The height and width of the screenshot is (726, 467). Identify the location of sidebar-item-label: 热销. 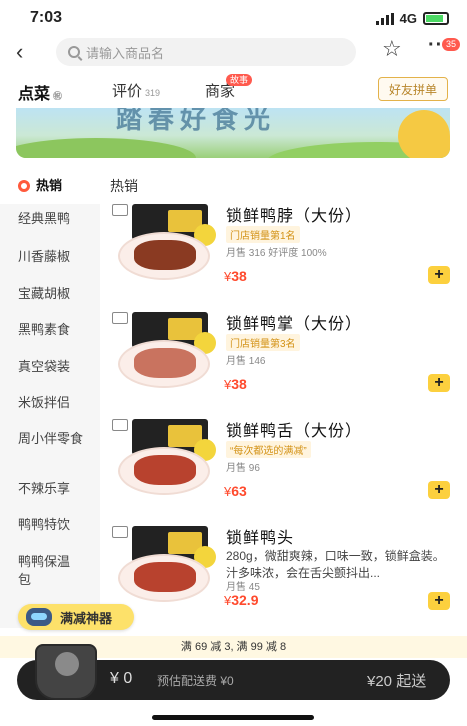
(49, 185).